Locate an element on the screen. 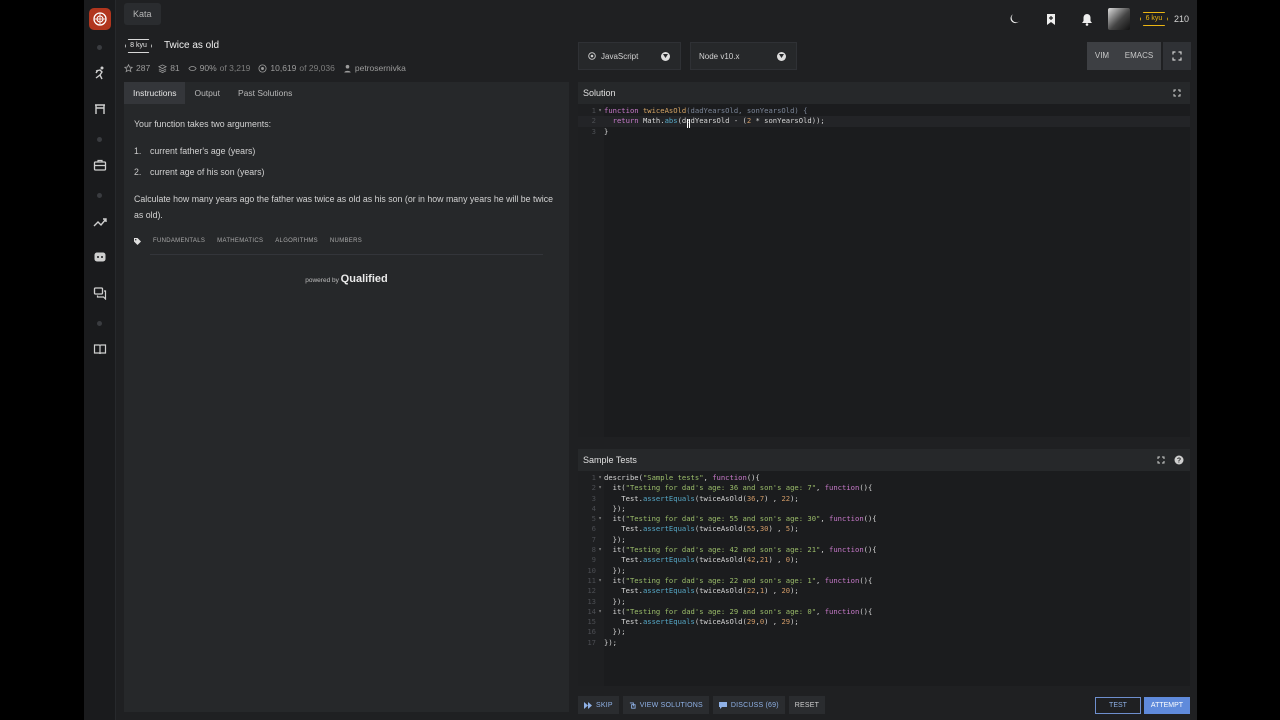  expand-icon is located at coordinates (1177, 56).